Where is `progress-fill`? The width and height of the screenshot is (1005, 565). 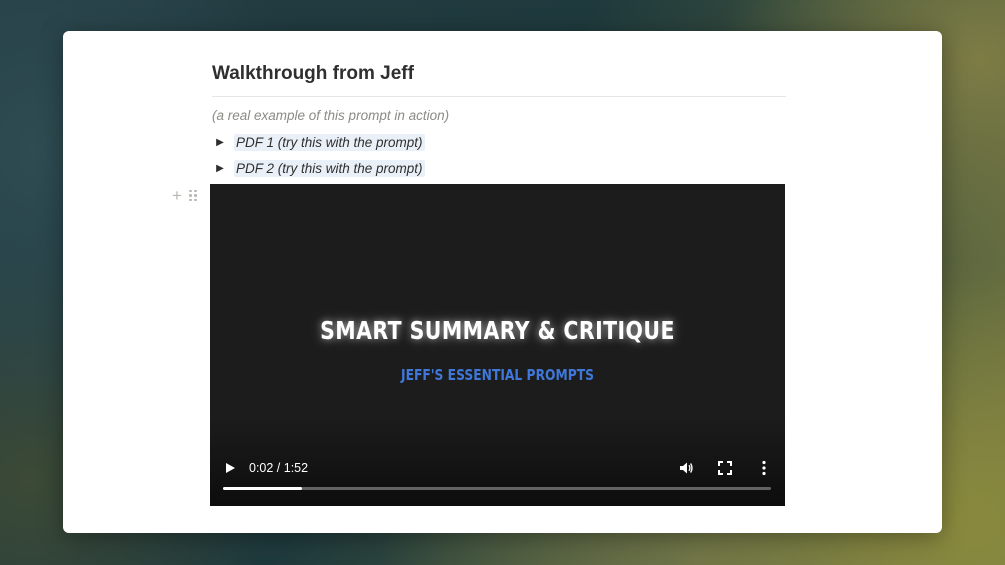 progress-fill is located at coordinates (263, 488).